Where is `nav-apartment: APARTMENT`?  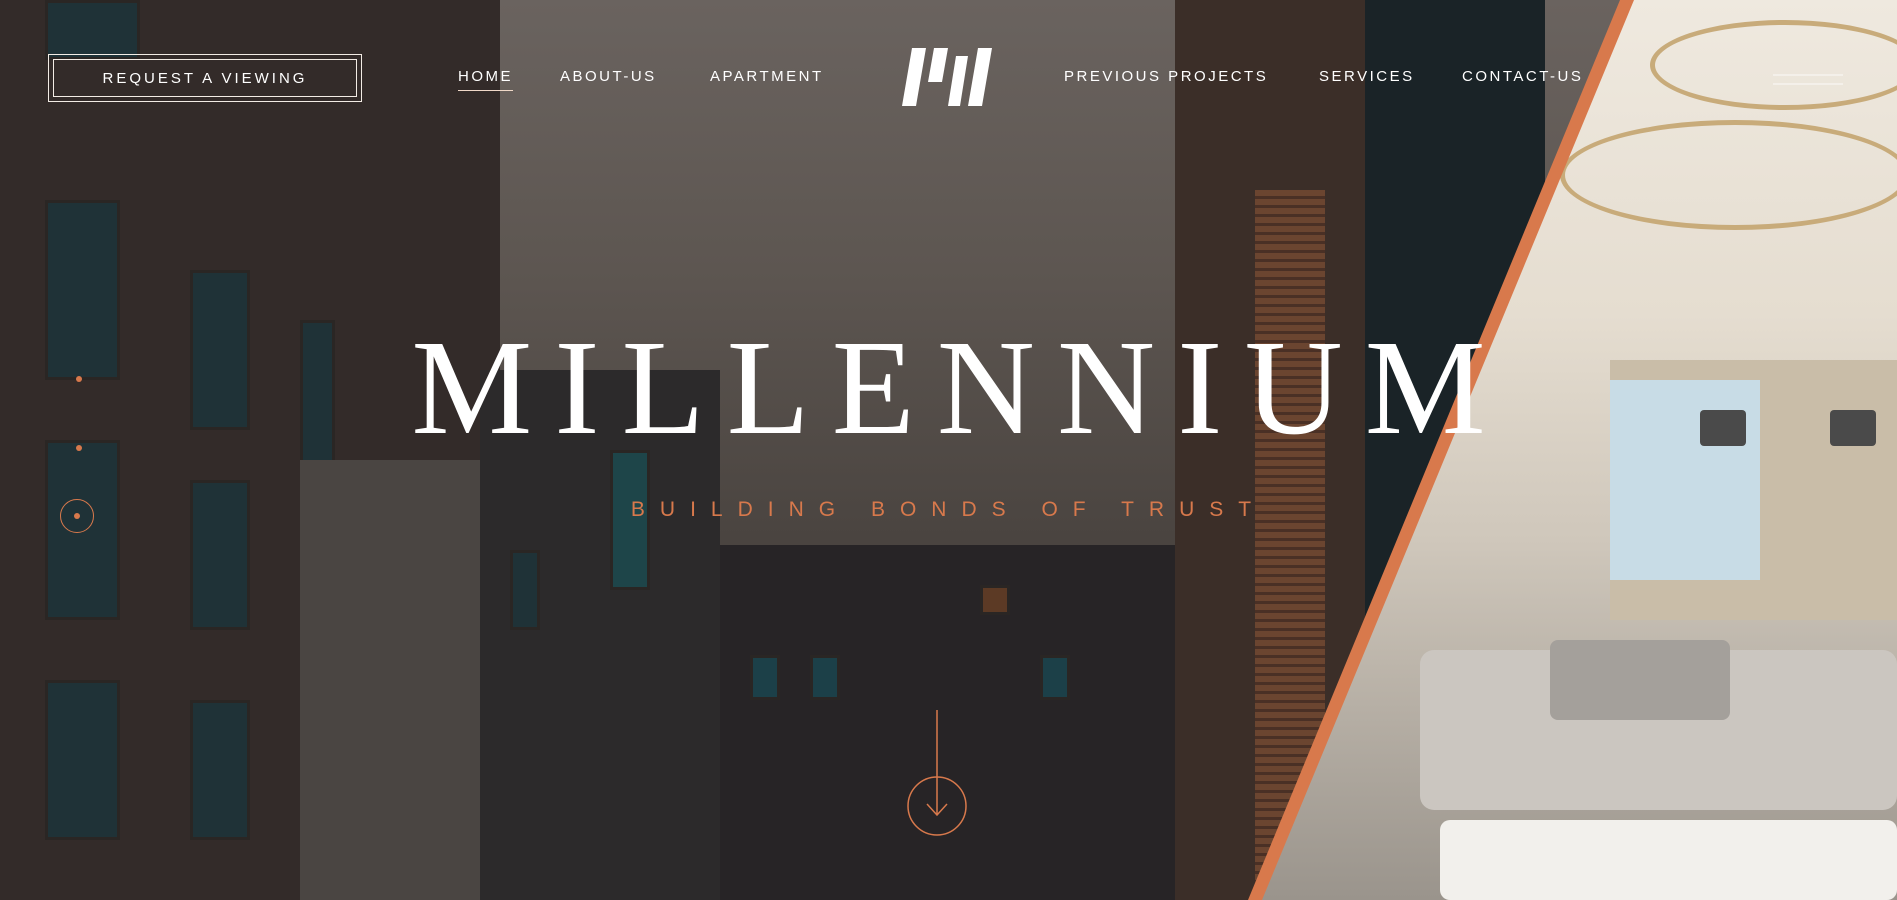 nav-apartment: APARTMENT is located at coordinates (767, 76).